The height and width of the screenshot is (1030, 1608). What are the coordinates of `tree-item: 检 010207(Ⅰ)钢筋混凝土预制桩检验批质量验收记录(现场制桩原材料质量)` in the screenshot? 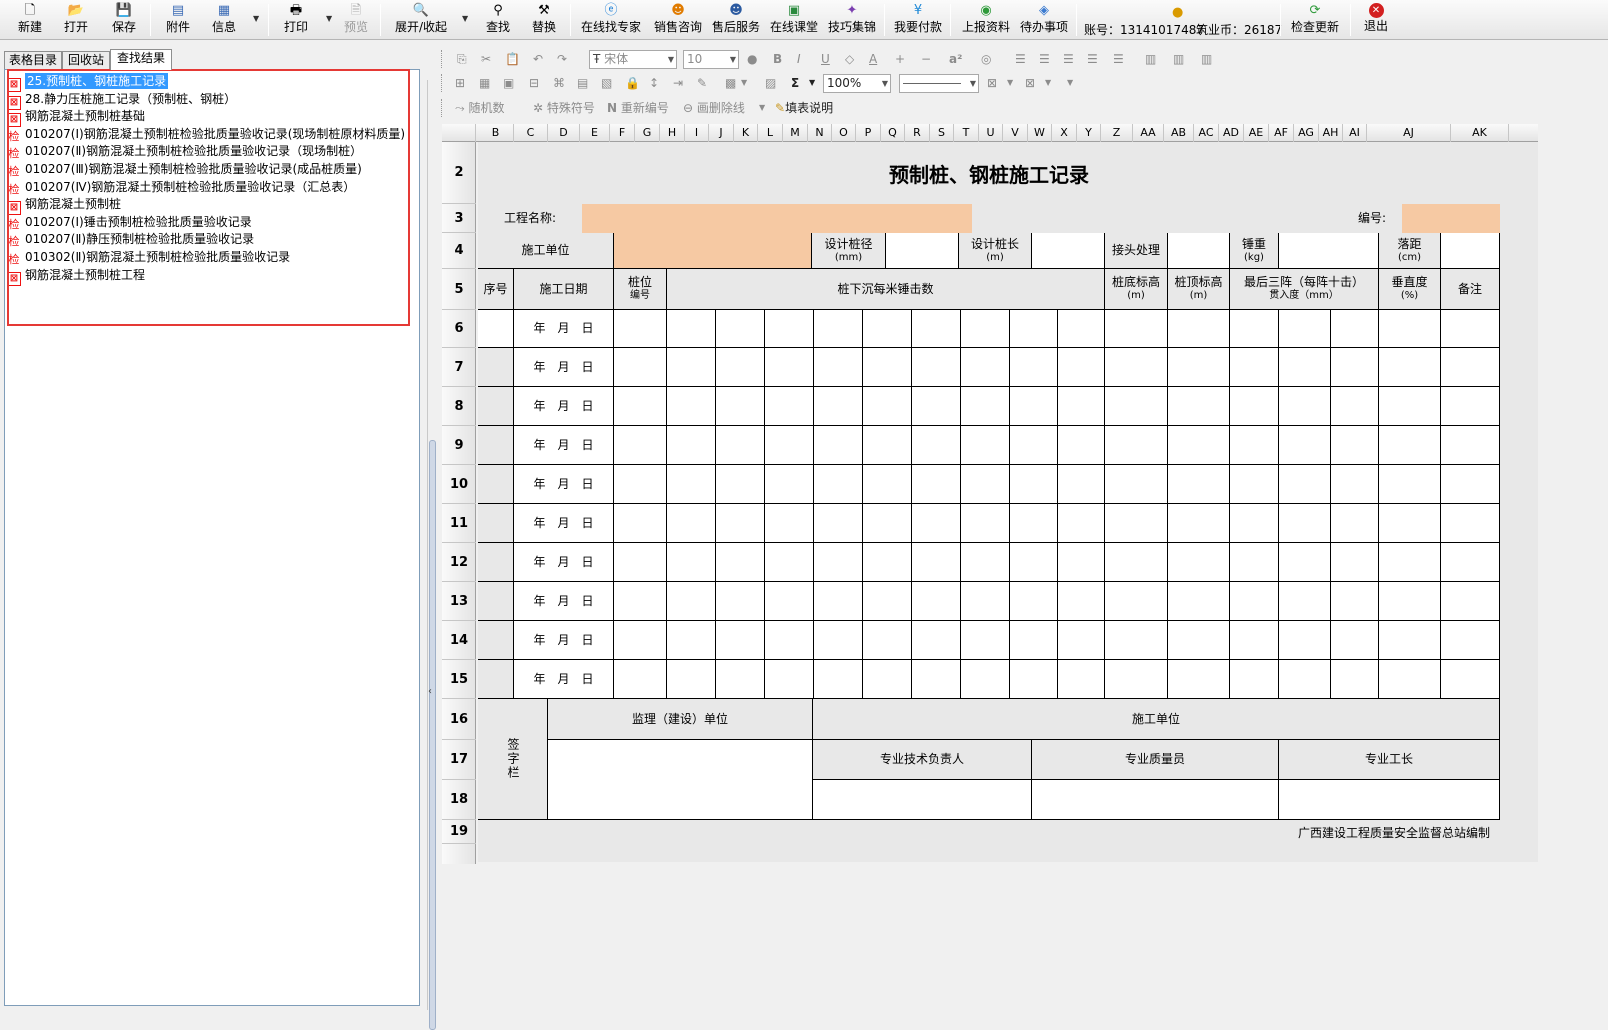 It's located at (206, 134).